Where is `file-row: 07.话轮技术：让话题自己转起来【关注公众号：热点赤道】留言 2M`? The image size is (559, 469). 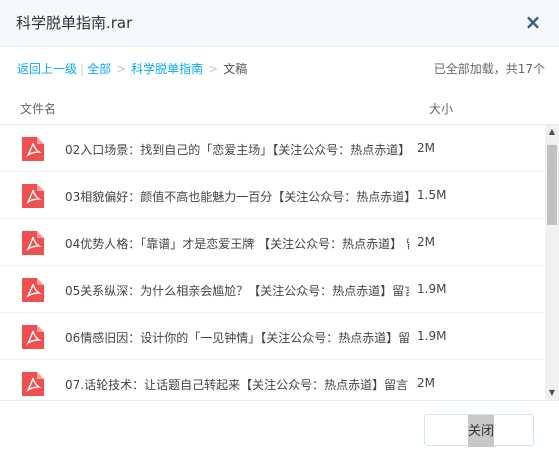 file-row: 07.话轮技术：让话题自己转起来【关注公众号：热点赤道】留言 2M is located at coordinates (272, 380).